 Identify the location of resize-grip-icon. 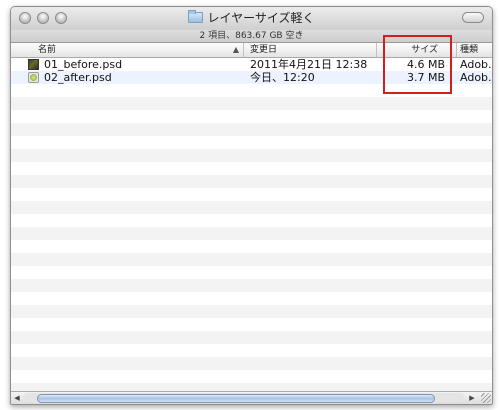
(486, 398).